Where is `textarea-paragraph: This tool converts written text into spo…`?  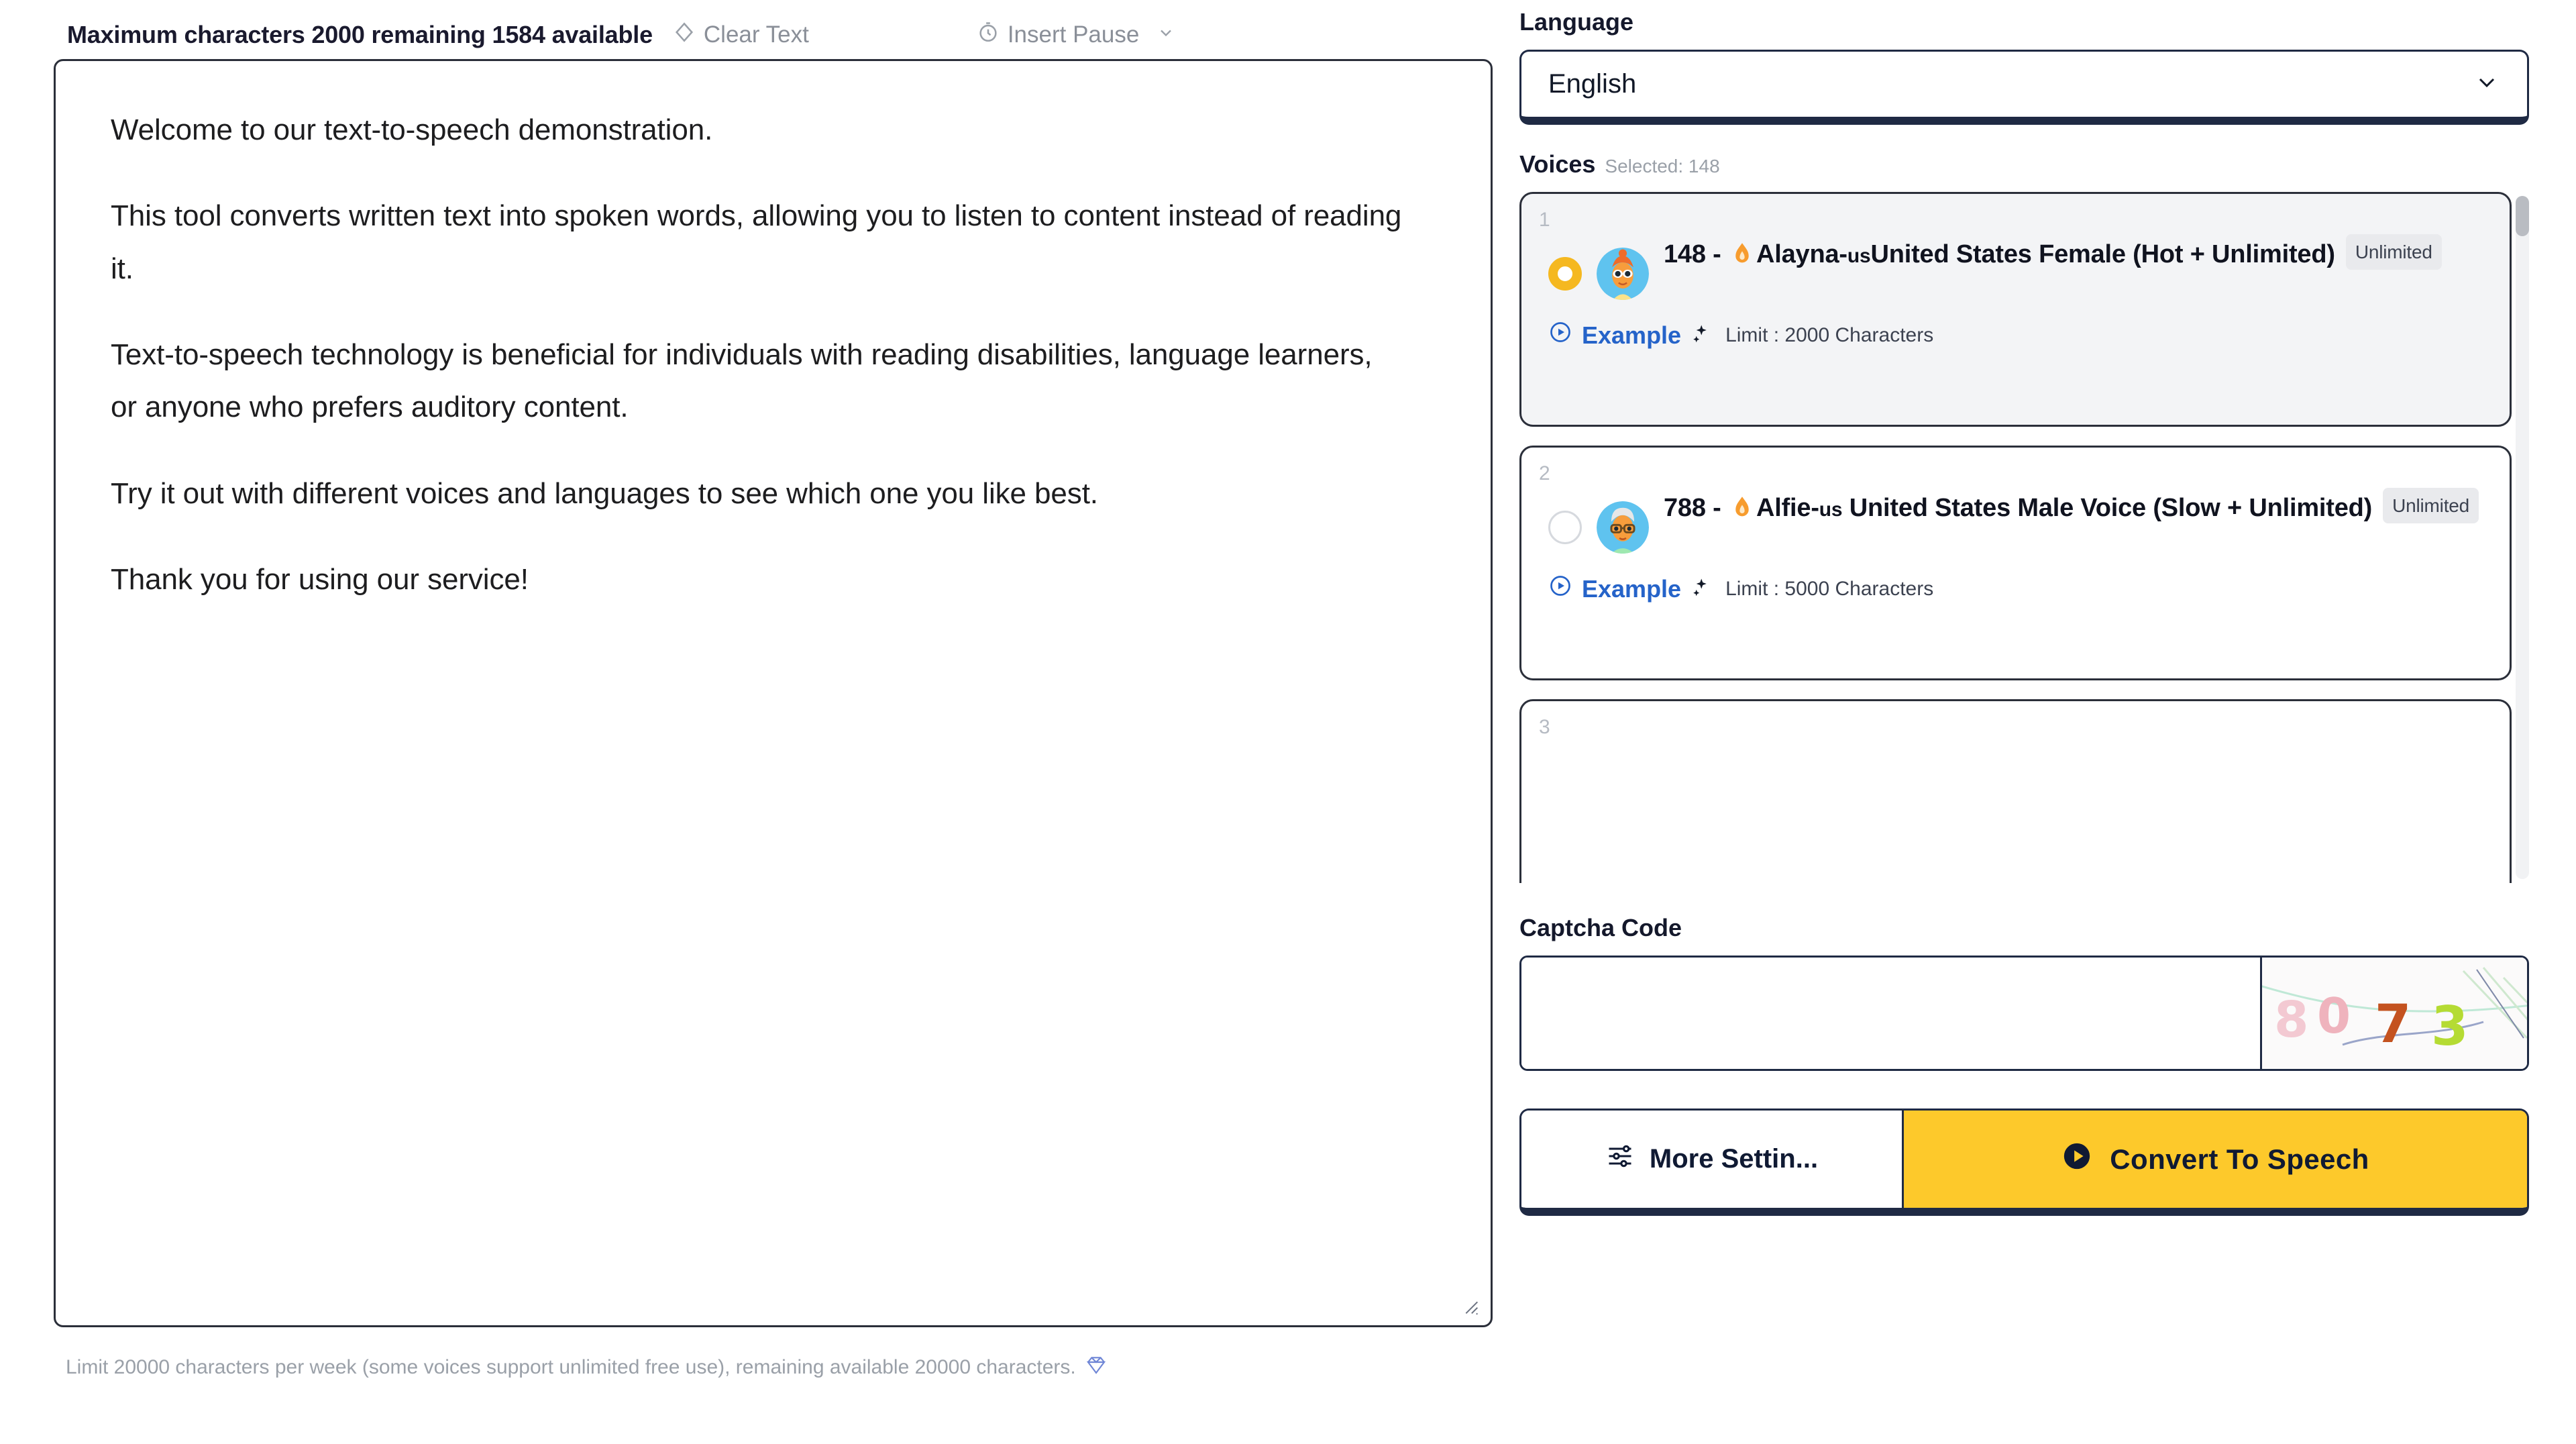
textarea-paragraph: This tool converts written text into spo… is located at coordinates (756, 242).